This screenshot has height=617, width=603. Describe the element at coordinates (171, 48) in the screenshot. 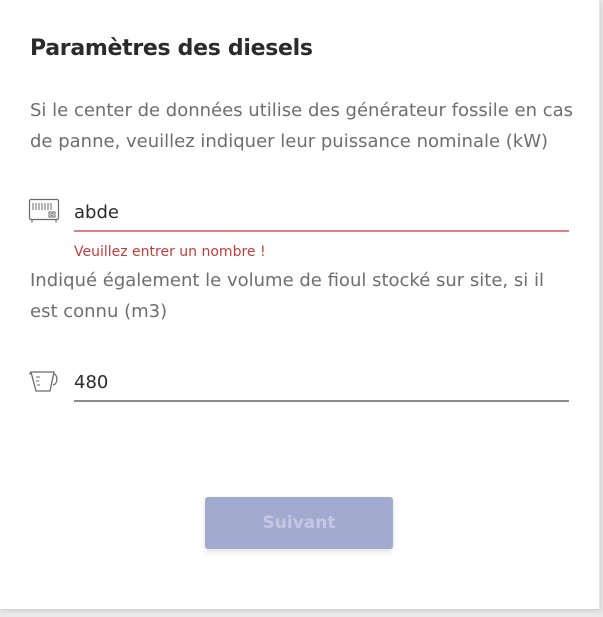

I see `page-title: Paramètres des diesels` at that location.